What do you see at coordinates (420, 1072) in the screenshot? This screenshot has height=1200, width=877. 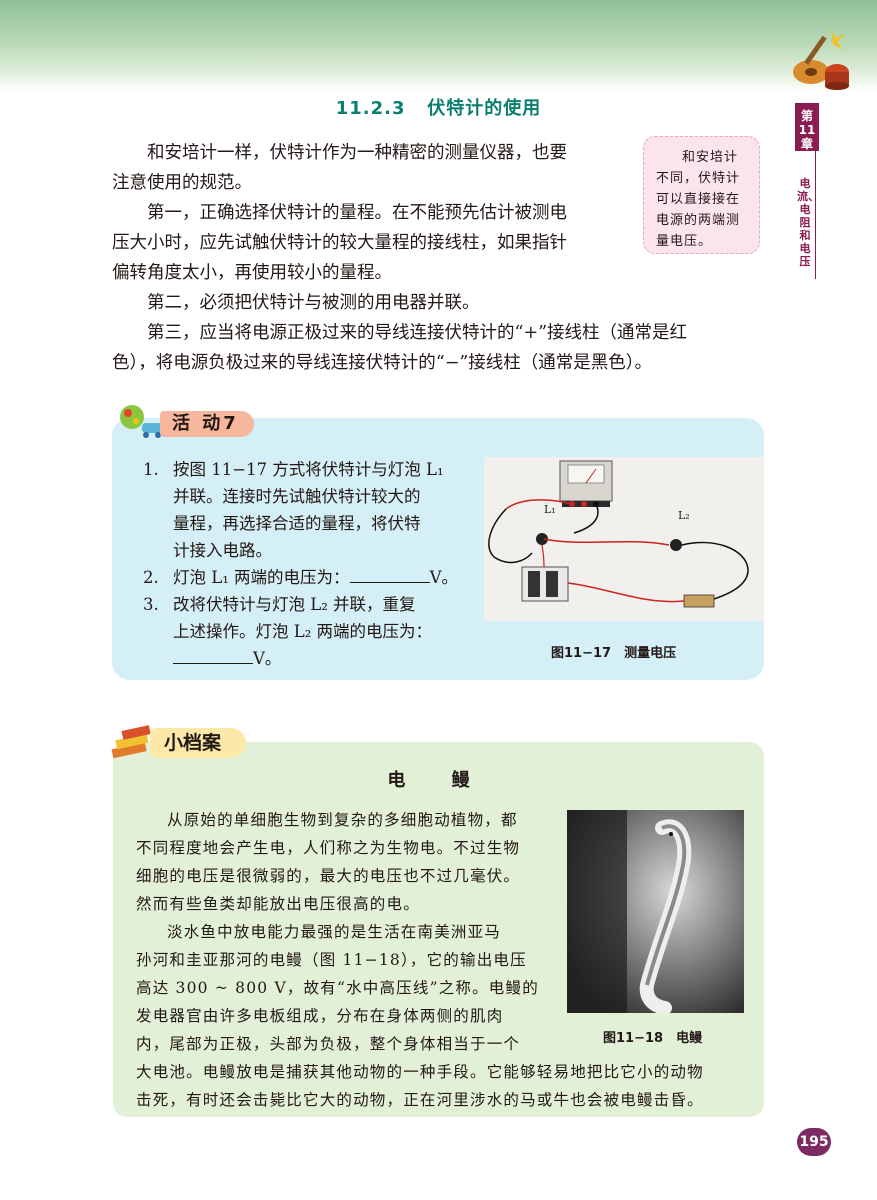 I see `file-line-full: 大电池。电鳗放电是捕获其他动物的一种手段。它能够轻易地把比它小的动物` at bounding box center [420, 1072].